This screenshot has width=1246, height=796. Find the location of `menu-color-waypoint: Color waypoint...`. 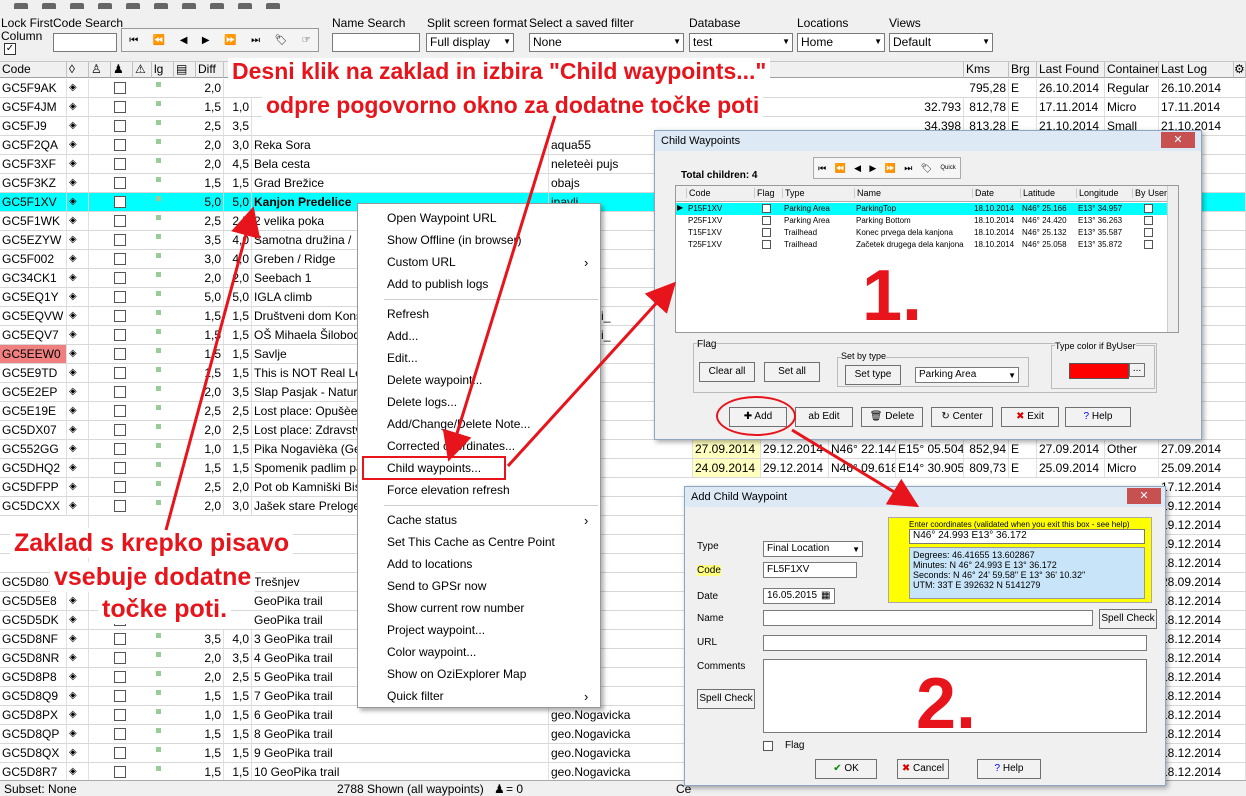

menu-color-waypoint: Color waypoint... is located at coordinates (431, 652).